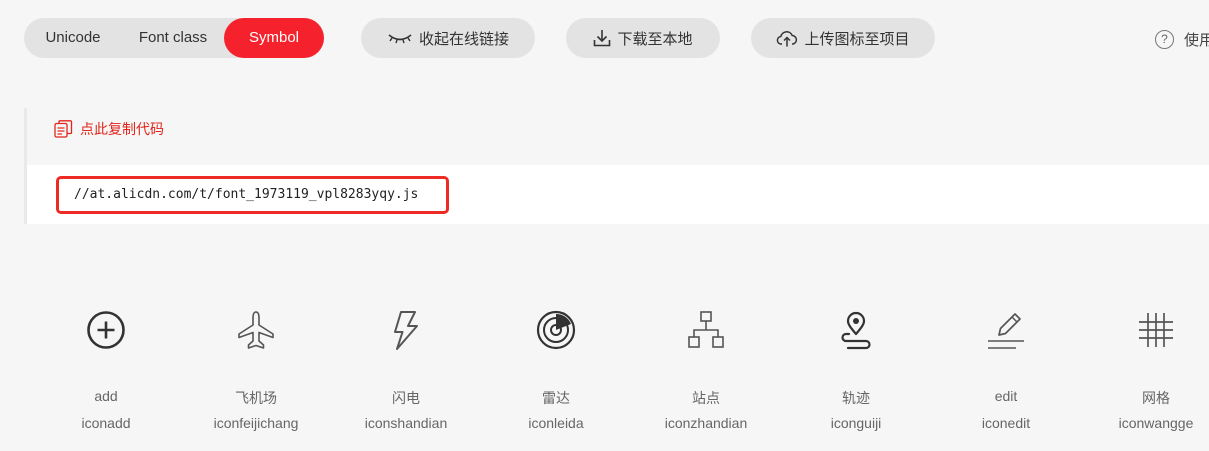  Describe the element at coordinates (1164, 39) in the screenshot. I see `question-icon: ?` at that location.